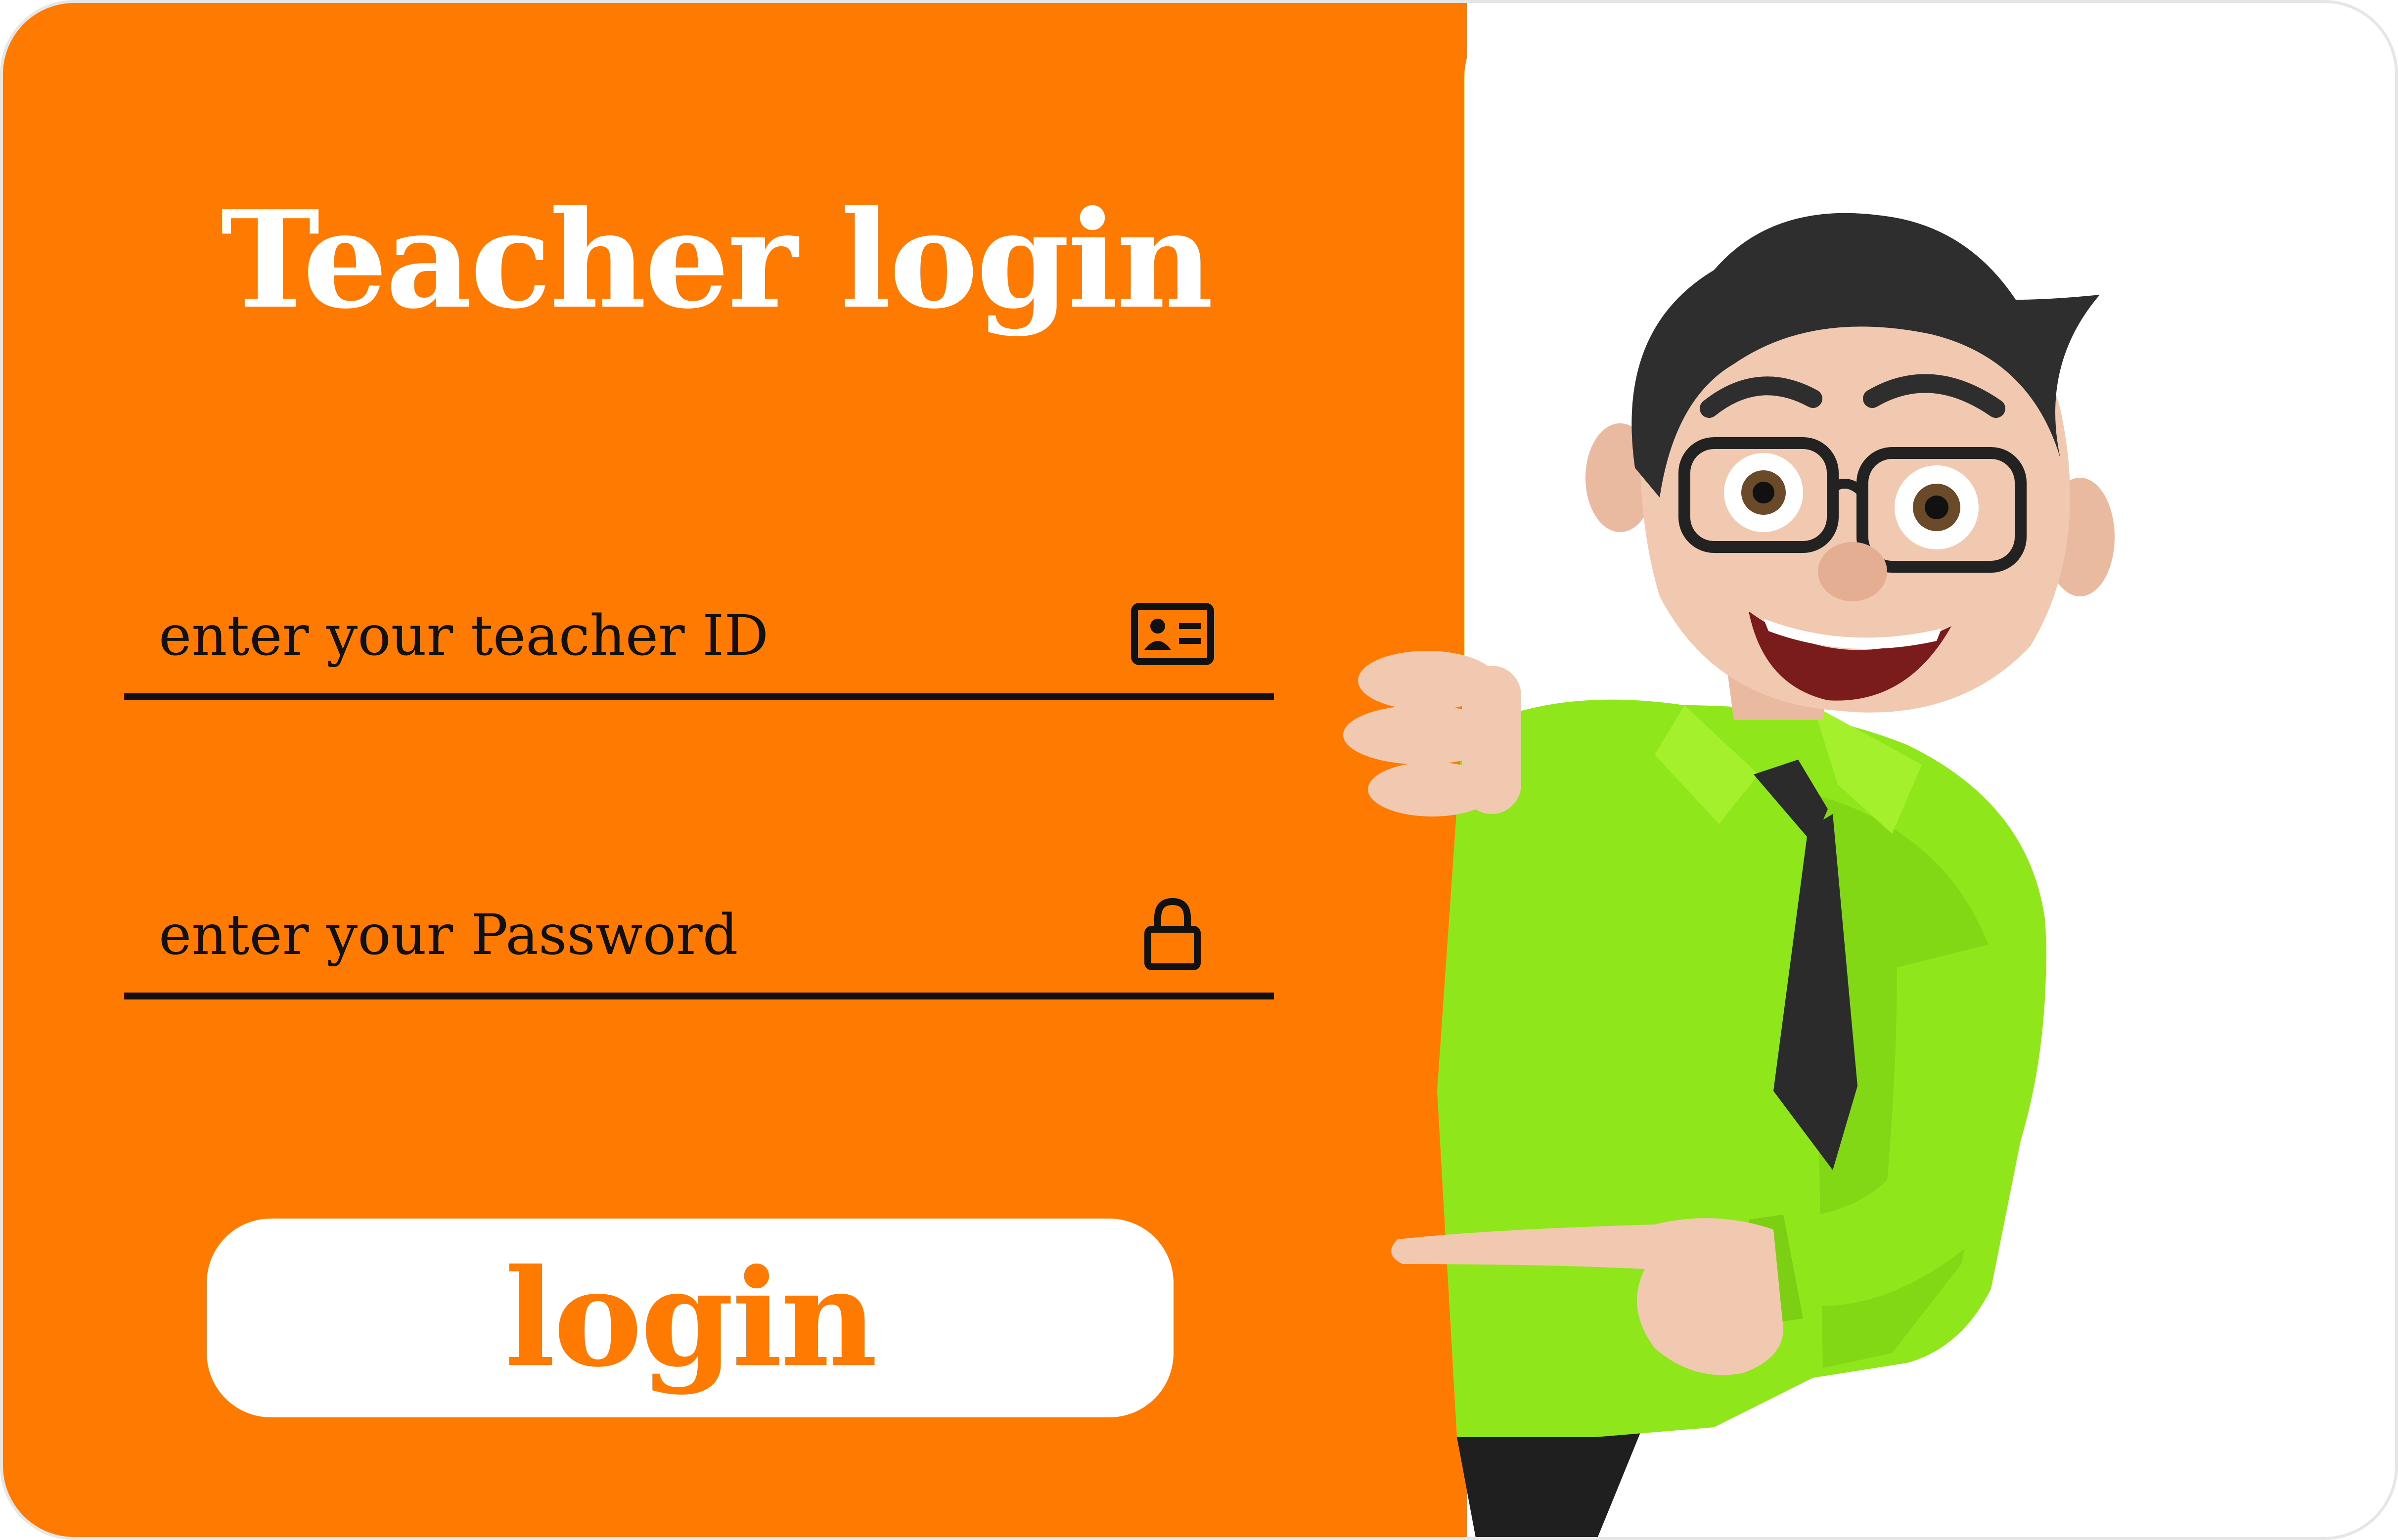 This screenshot has height=1540, width=2398. What do you see at coordinates (628, 935) in the screenshot?
I see `password-input` at bounding box center [628, 935].